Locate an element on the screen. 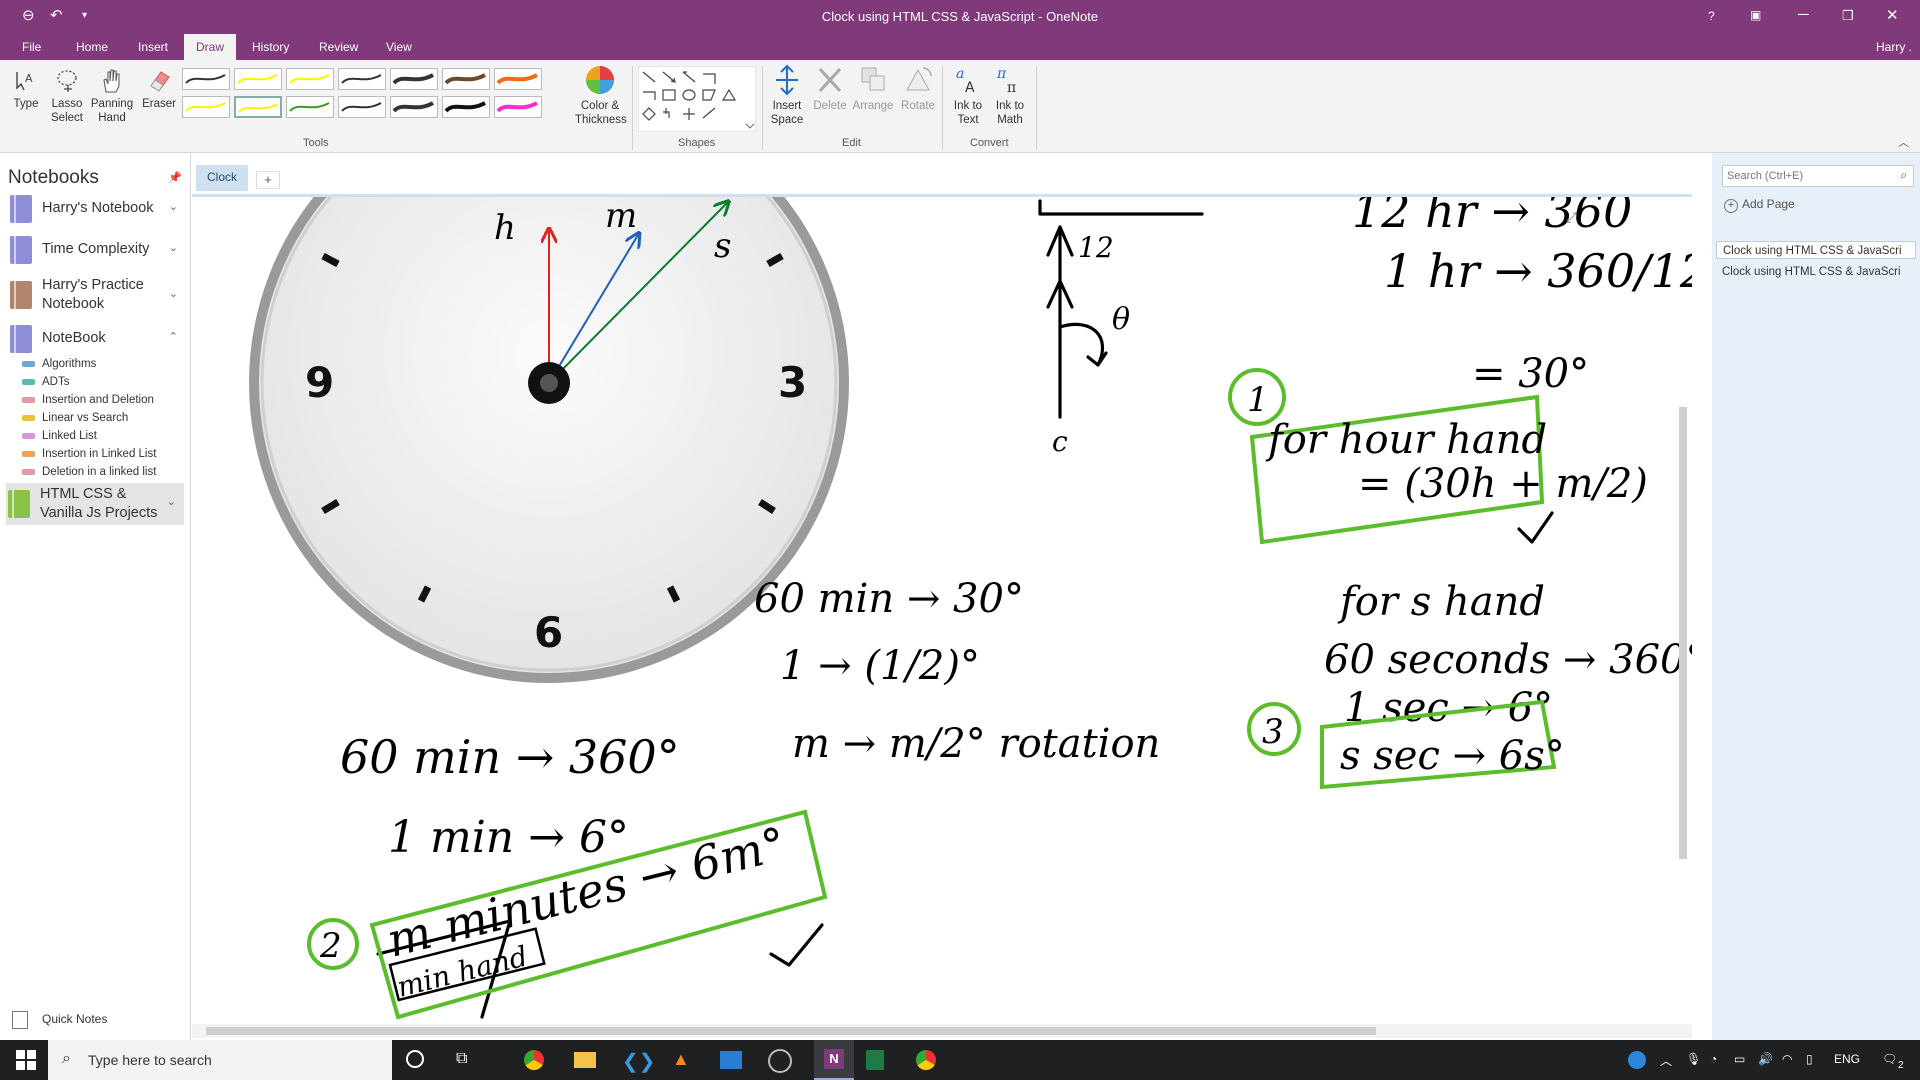 This screenshot has width=1920, height=1080. section-insertion-linked-list: Insertion in Linked List is located at coordinates (89, 454).